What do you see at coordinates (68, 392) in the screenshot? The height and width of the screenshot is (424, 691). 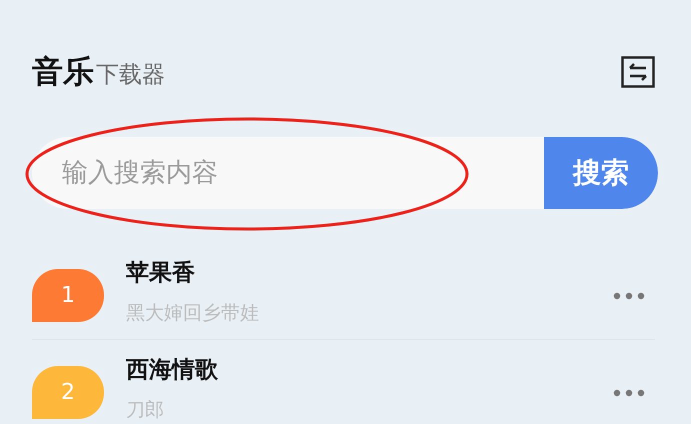 I see `rank-badge: 2` at bounding box center [68, 392].